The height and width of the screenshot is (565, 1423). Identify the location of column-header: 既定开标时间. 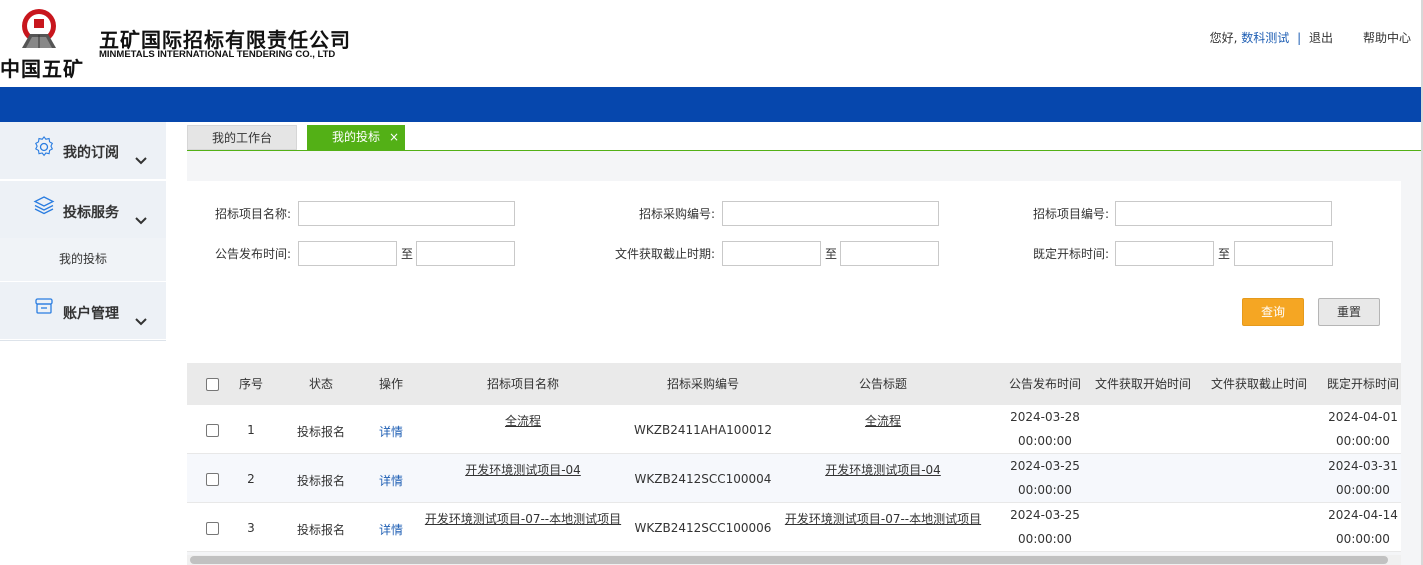
(1362, 384).